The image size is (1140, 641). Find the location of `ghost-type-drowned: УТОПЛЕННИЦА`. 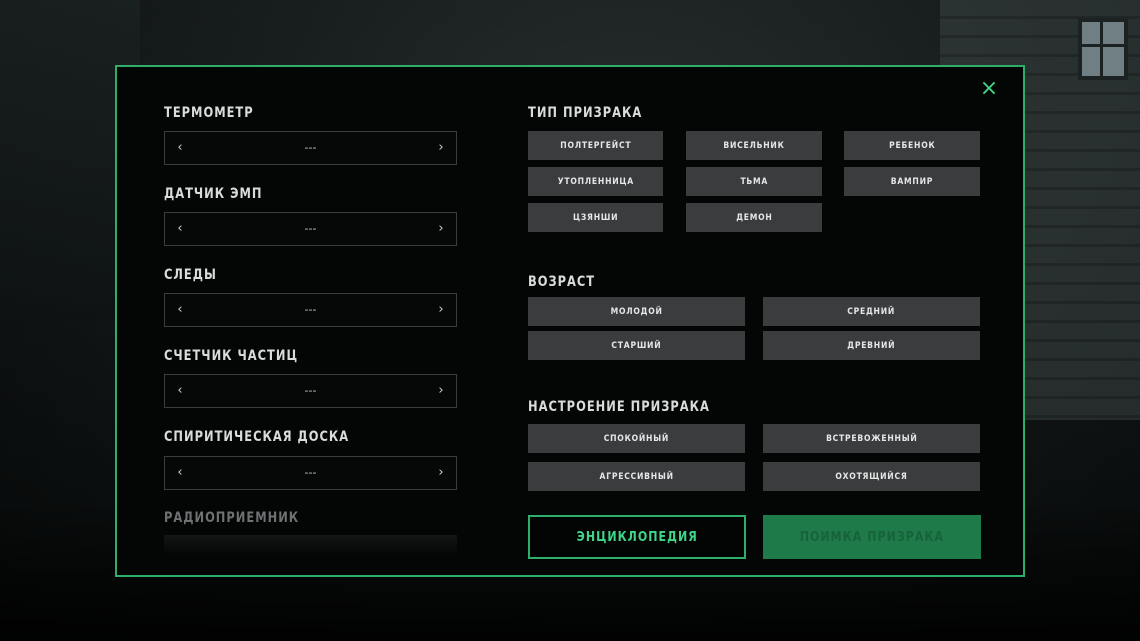

ghost-type-drowned: УТОПЛЕННИЦА is located at coordinates (595, 181).